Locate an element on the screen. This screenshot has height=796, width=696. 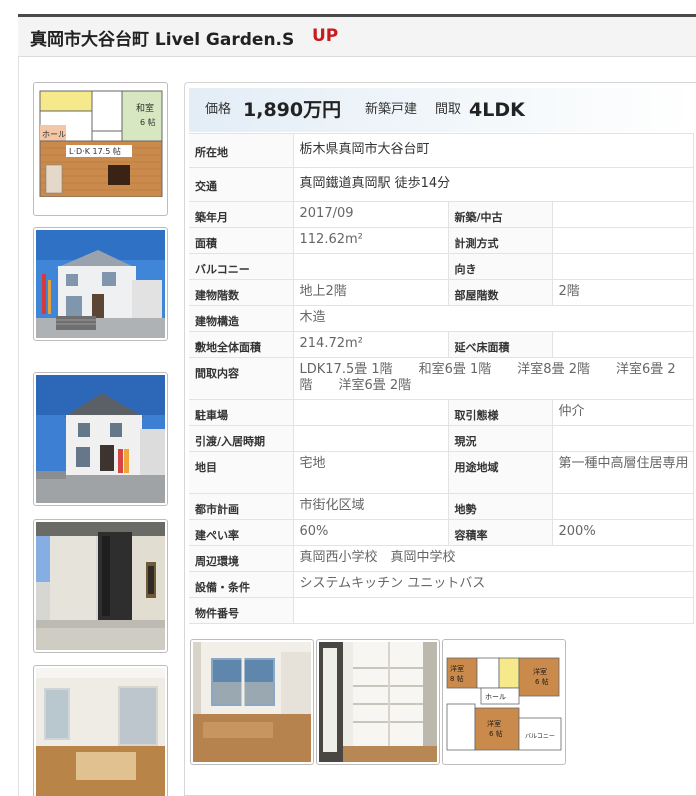
floors-label: 建物階数 is located at coordinates (241, 292).